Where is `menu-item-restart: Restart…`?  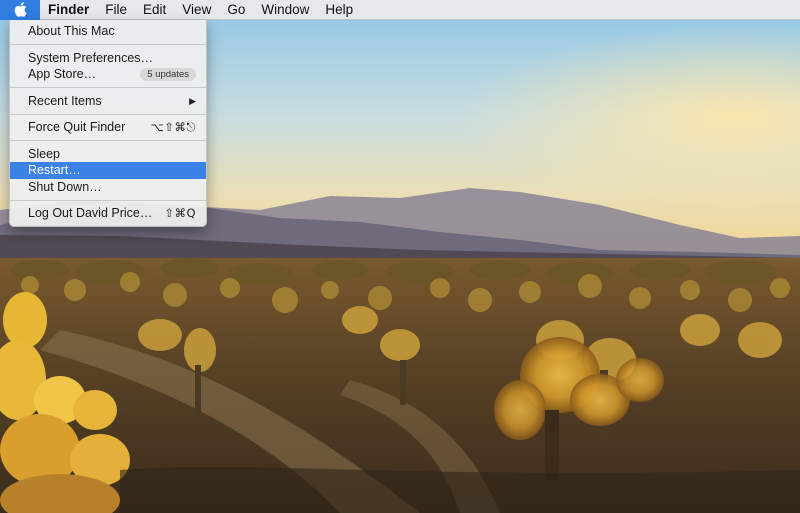
menu-item-restart: Restart… is located at coordinates (108, 170).